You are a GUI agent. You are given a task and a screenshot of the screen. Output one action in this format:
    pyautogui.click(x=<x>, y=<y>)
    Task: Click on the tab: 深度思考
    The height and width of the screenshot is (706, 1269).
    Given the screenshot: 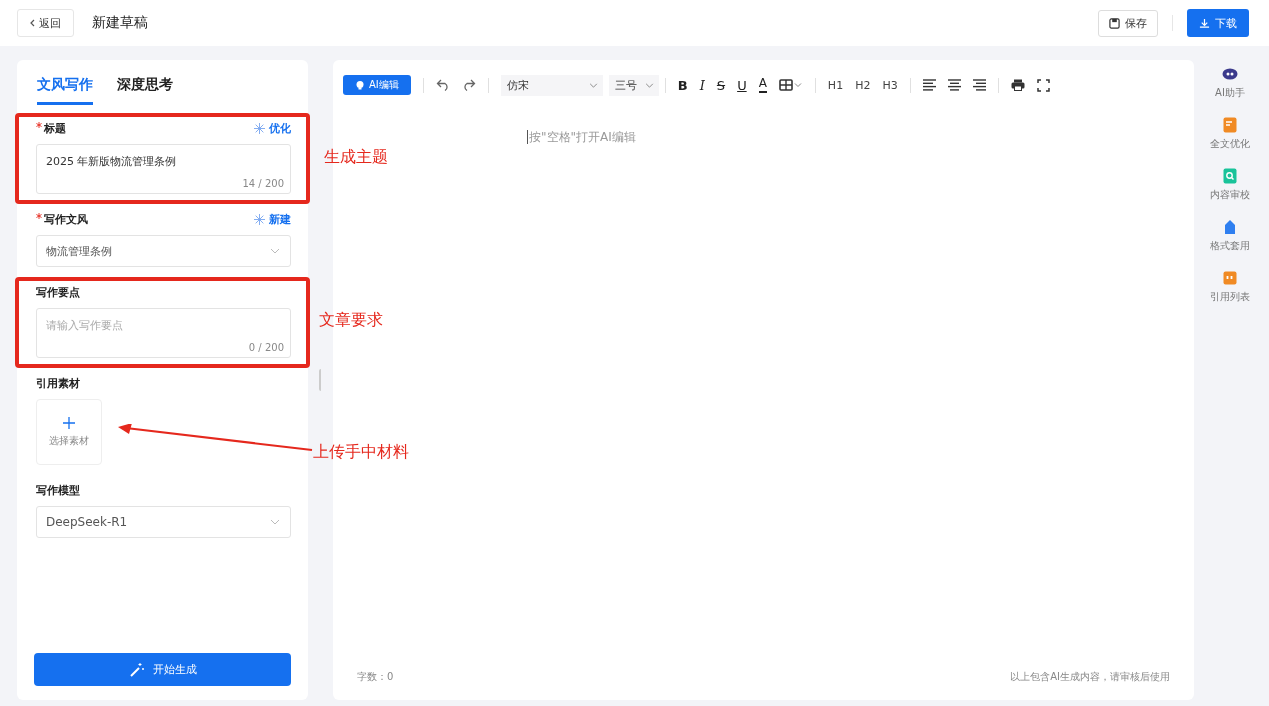 What is the action you would take?
    pyautogui.click(x=145, y=89)
    